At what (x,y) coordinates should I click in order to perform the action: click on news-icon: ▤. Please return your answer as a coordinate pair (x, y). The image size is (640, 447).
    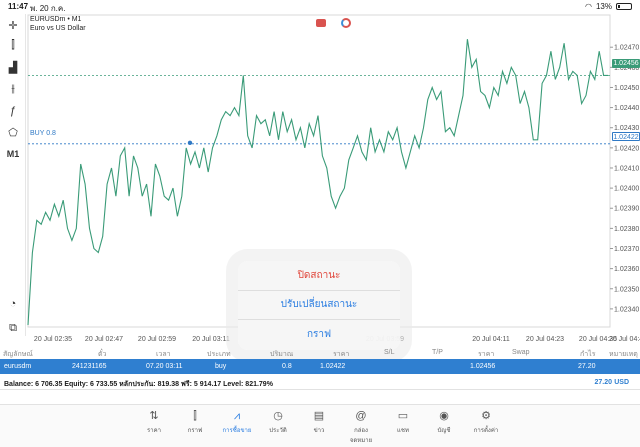
    Looking at the image, I should click on (319, 416).